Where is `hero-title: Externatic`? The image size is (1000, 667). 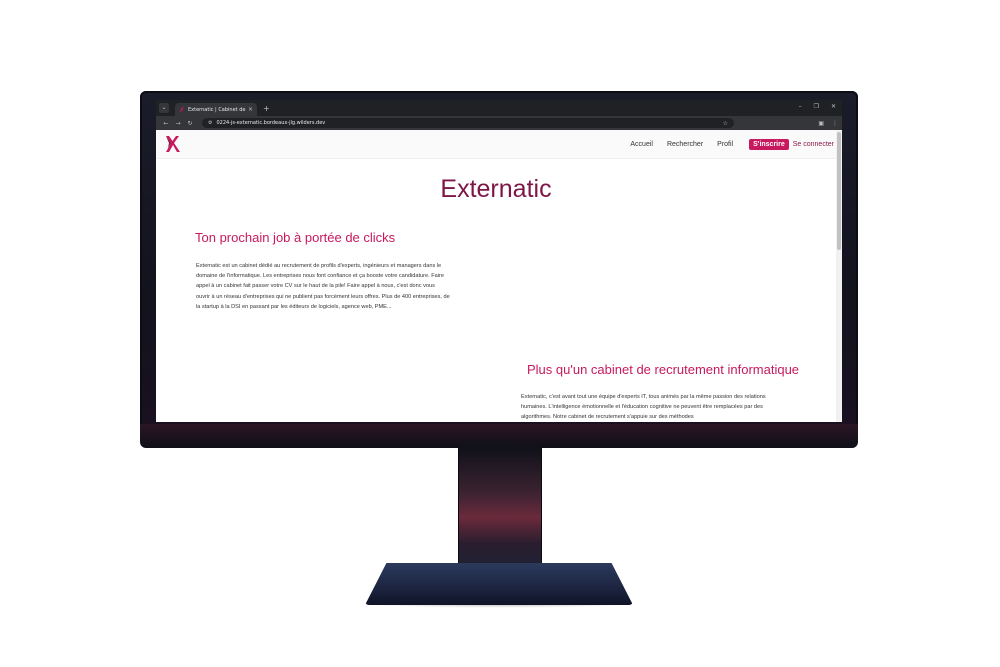 hero-title: Externatic is located at coordinates (496, 189).